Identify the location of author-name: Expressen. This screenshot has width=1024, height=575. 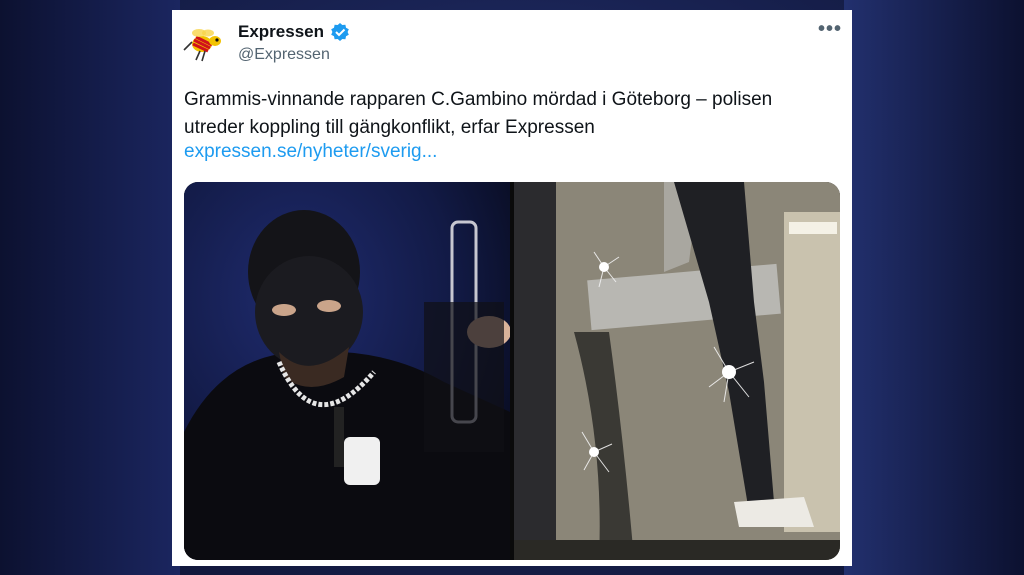
(281, 32).